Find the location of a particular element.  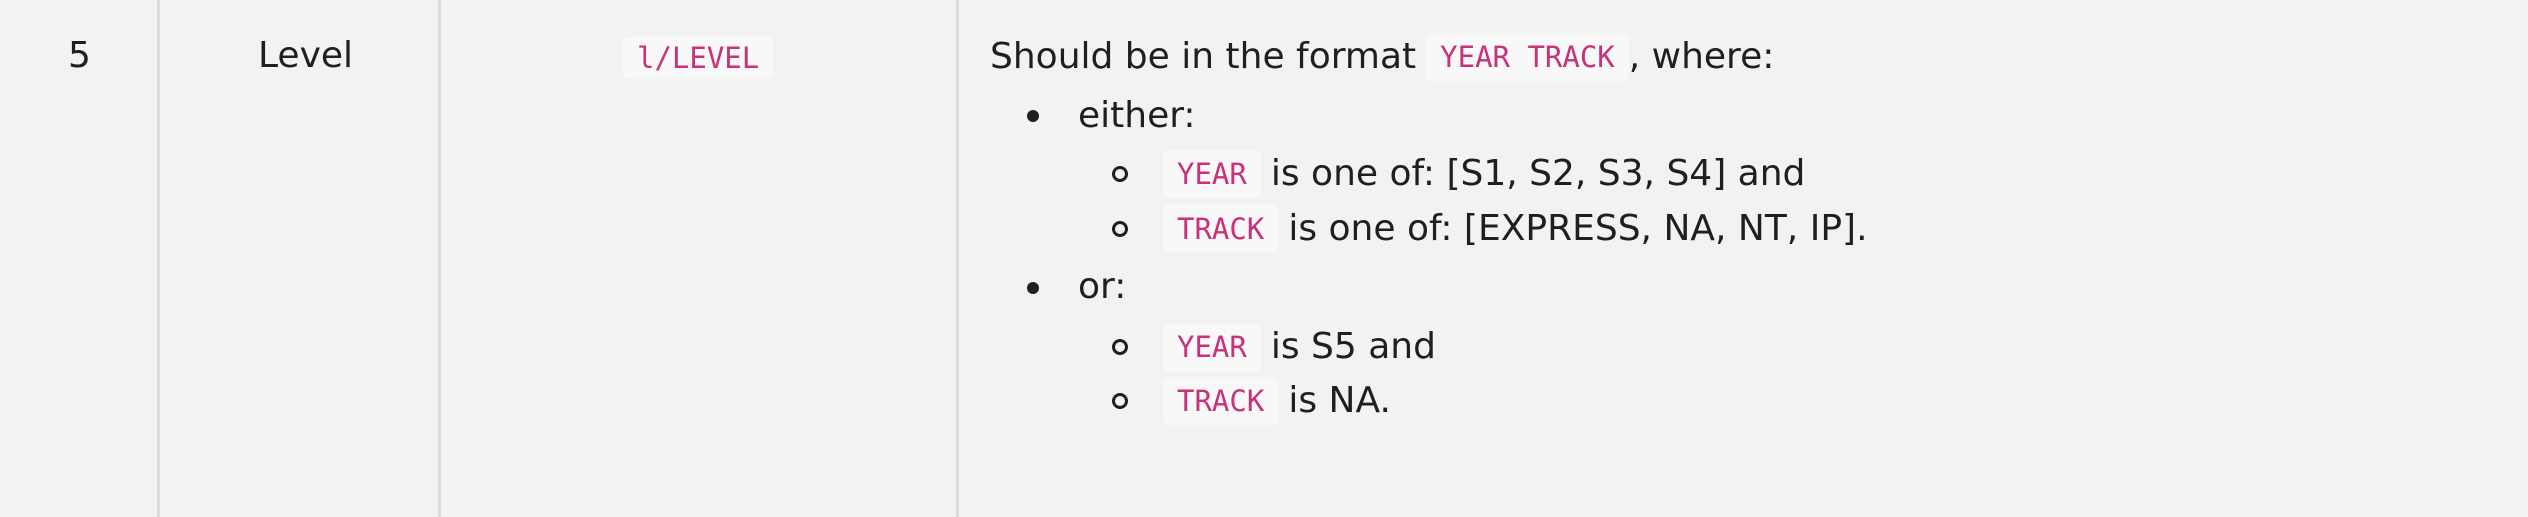

list-item: YEAR is one of: [S1, S2, S3, S4] and is located at coordinates (1484, 174).